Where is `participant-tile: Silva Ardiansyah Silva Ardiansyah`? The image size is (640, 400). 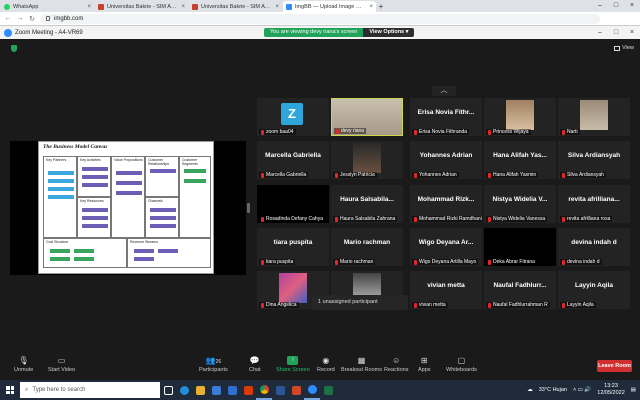 participant-tile: Silva Ardiansyah Silva Ardiansyah is located at coordinates (594, 160).